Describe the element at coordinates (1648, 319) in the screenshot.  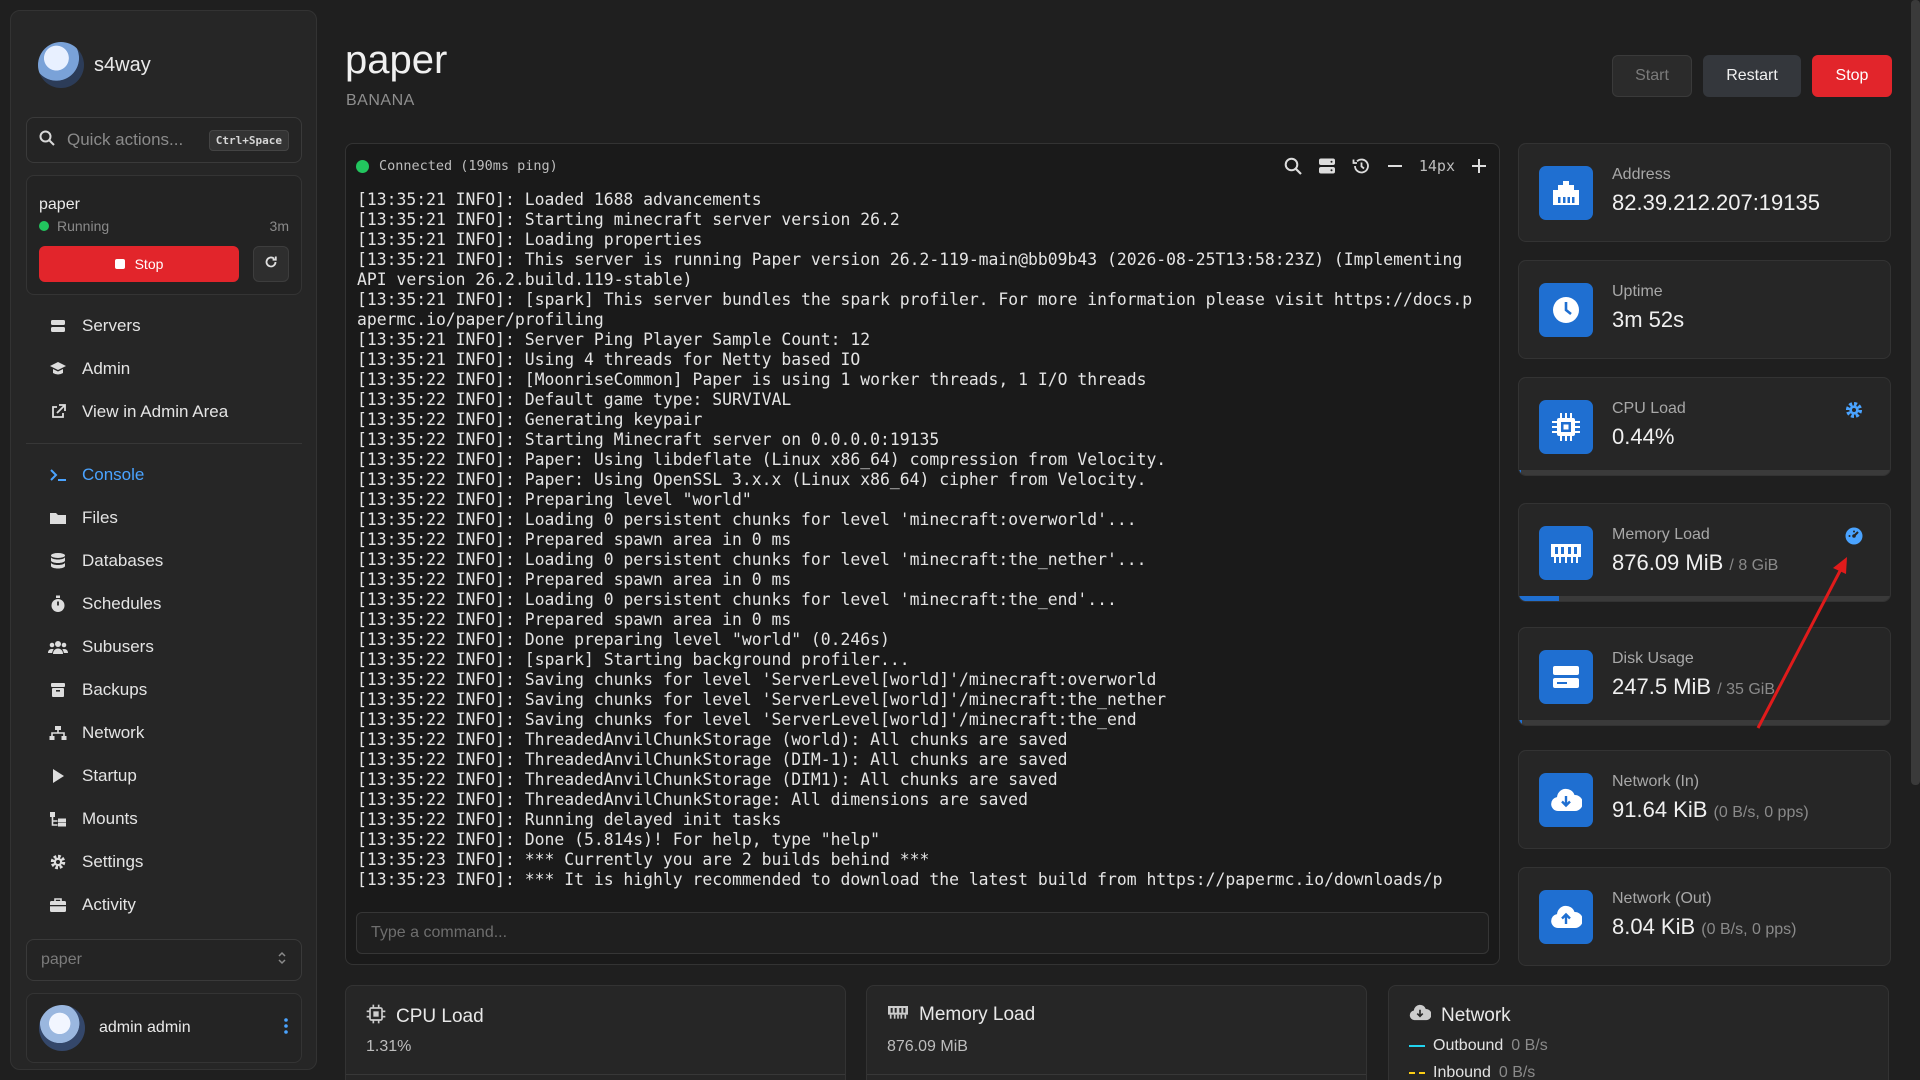
I see `stat-value: 3m 52s` at that location.